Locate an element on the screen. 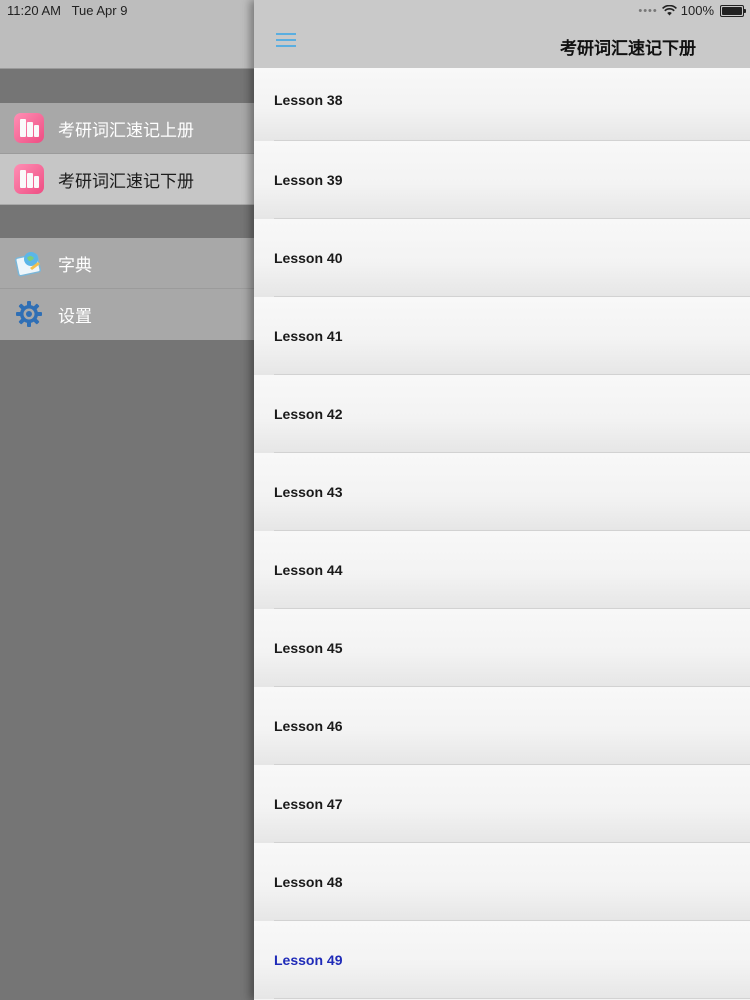 Image resolution: width=750 pixels, height=1000 pixels. status-indicators: •••• 100% is located at coordinates (692, 10).